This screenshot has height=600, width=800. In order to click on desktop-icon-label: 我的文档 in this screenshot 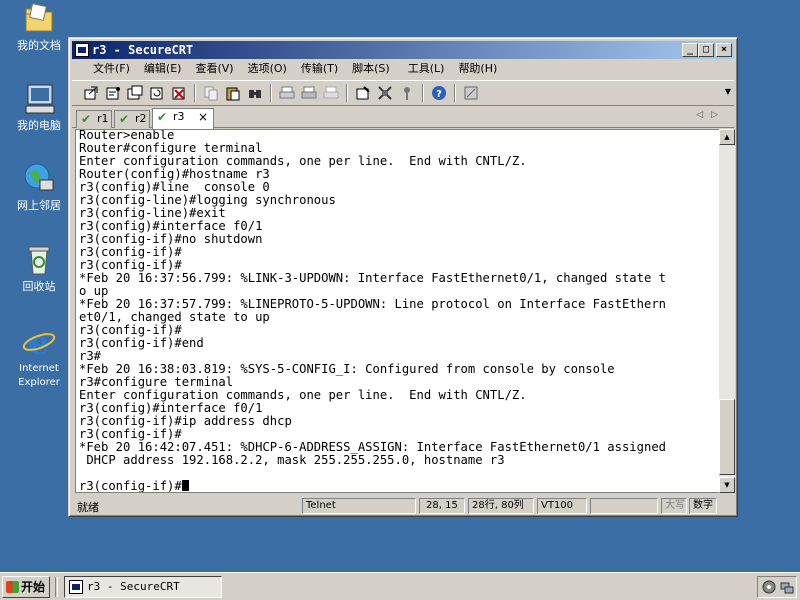, I will do `click(39, 45)`.